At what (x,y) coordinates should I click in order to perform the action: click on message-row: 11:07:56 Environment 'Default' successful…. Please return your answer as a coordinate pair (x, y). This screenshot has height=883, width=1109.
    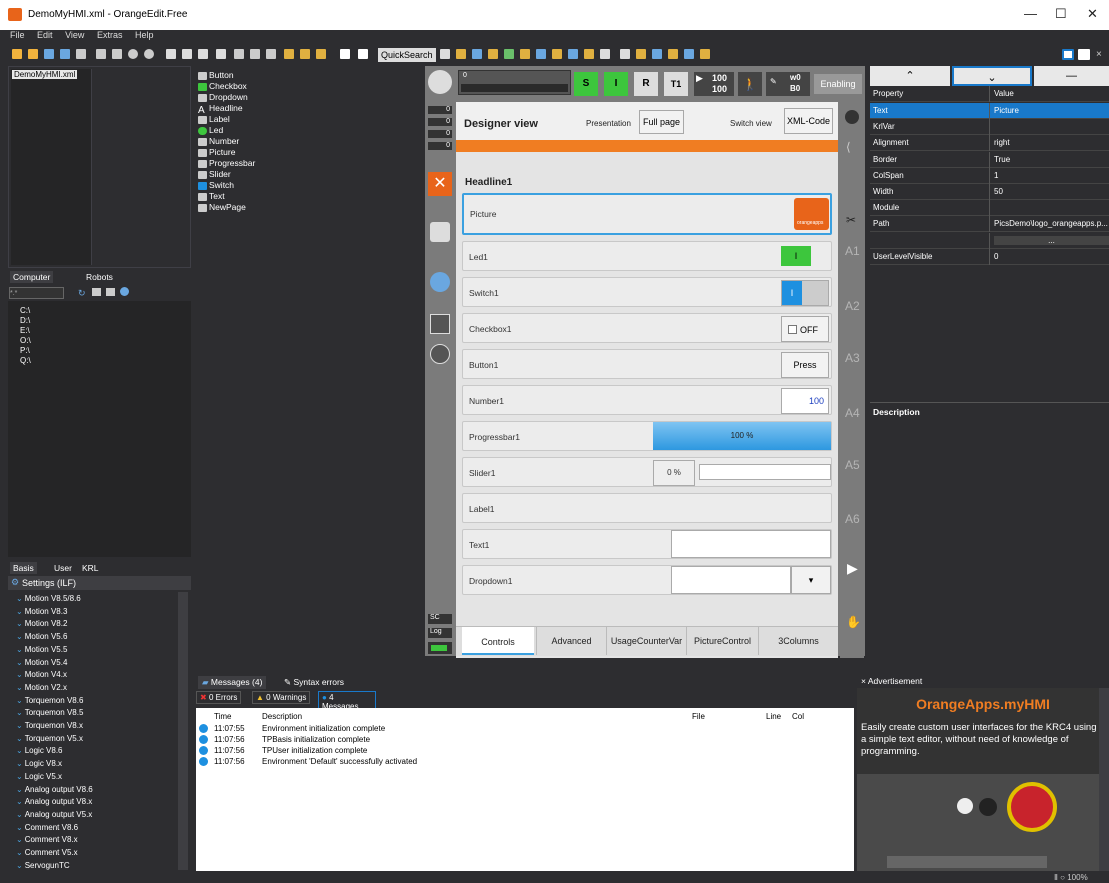
    Looking at the image, I should click on (525, 762).